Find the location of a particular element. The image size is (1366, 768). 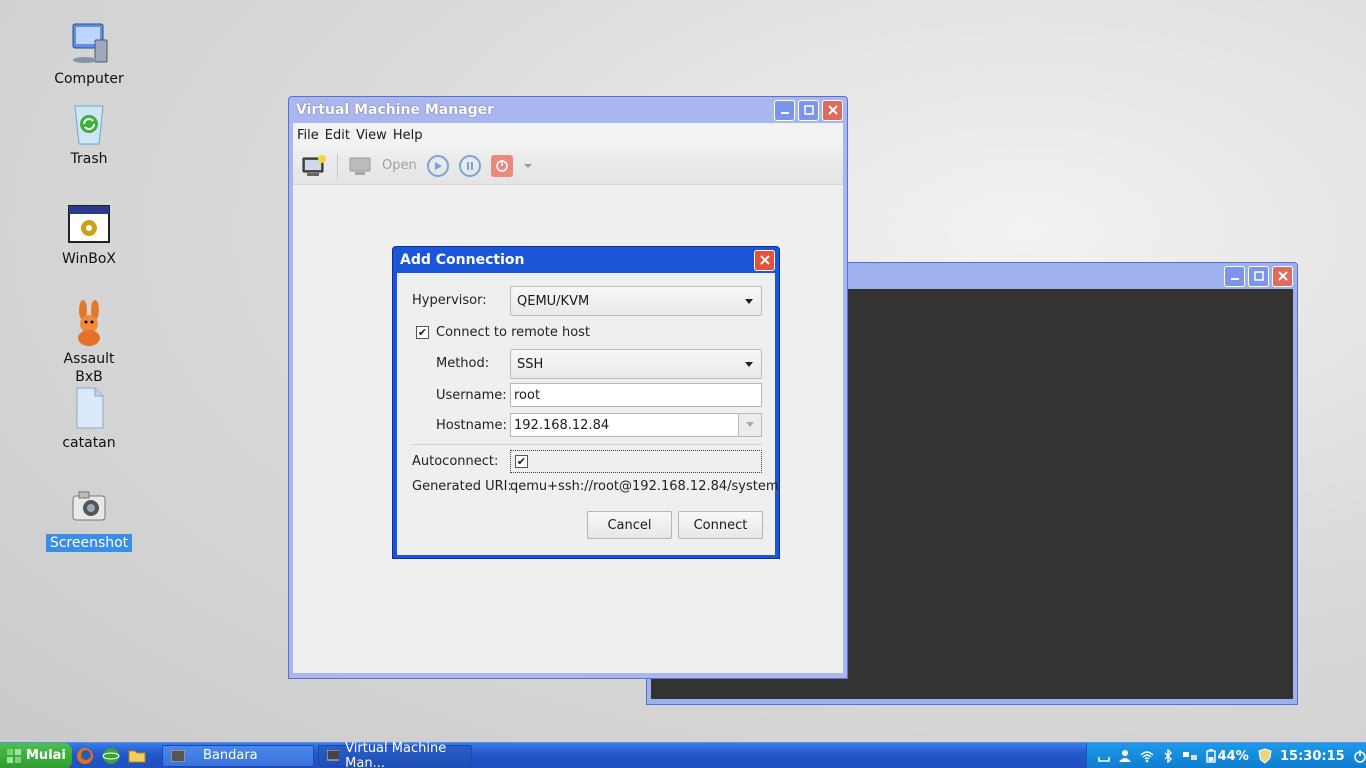

battery-percent: 44% is located at coordinates (1233, 756).